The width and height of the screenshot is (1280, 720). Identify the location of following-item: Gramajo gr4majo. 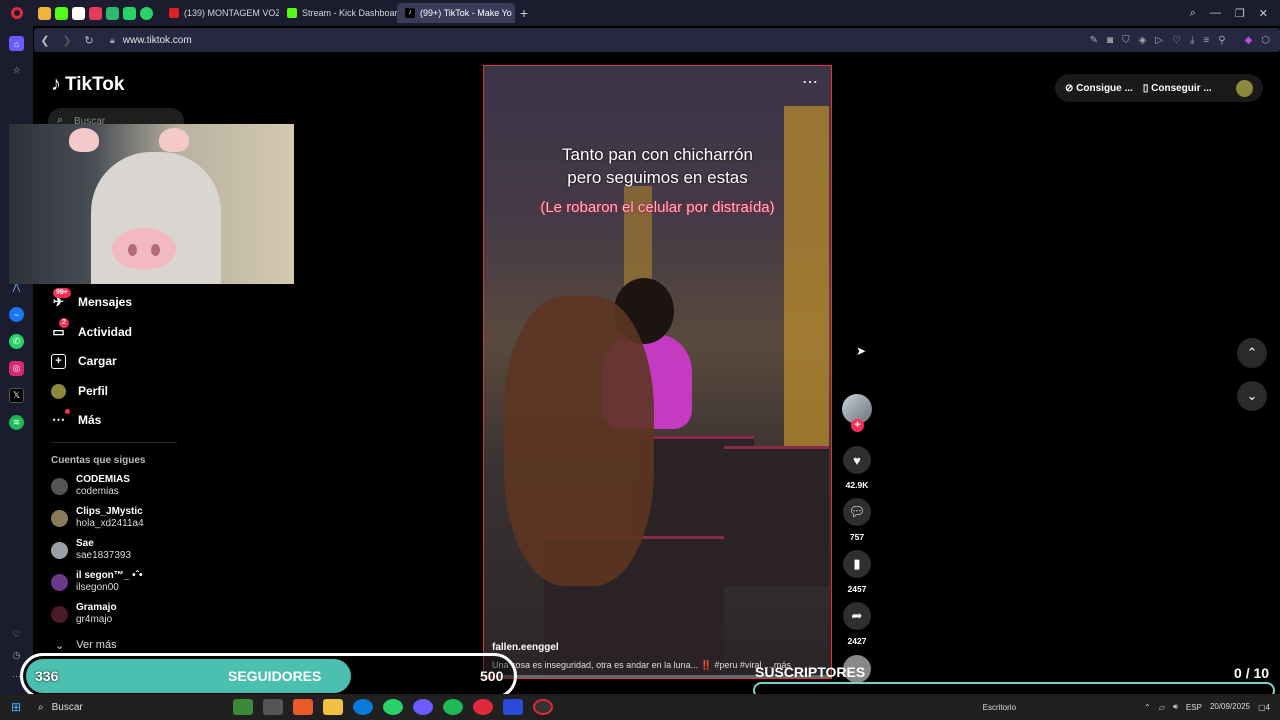
(84, 614).